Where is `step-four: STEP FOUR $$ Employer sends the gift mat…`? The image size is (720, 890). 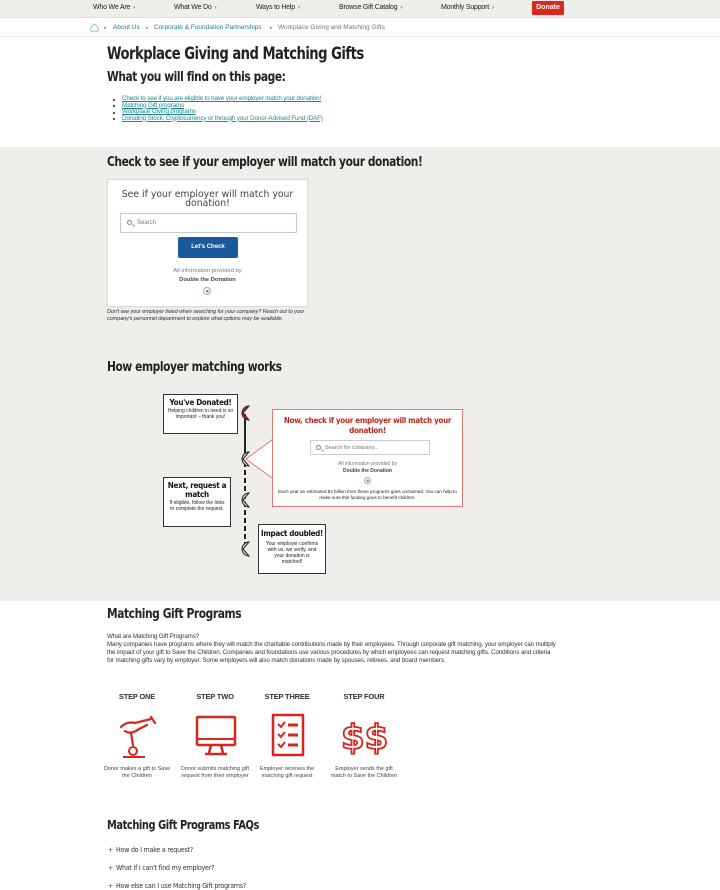 step-four: STEP FOUR $$ Employer sends the gift mat… is located at coordinates (364, 735).